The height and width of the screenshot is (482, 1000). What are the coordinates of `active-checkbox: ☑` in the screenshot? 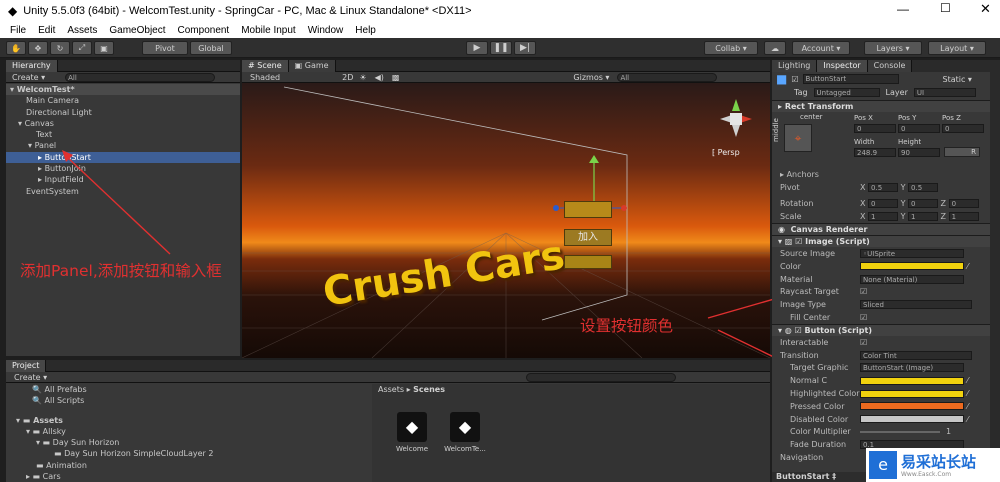 It's located at (794, 79).